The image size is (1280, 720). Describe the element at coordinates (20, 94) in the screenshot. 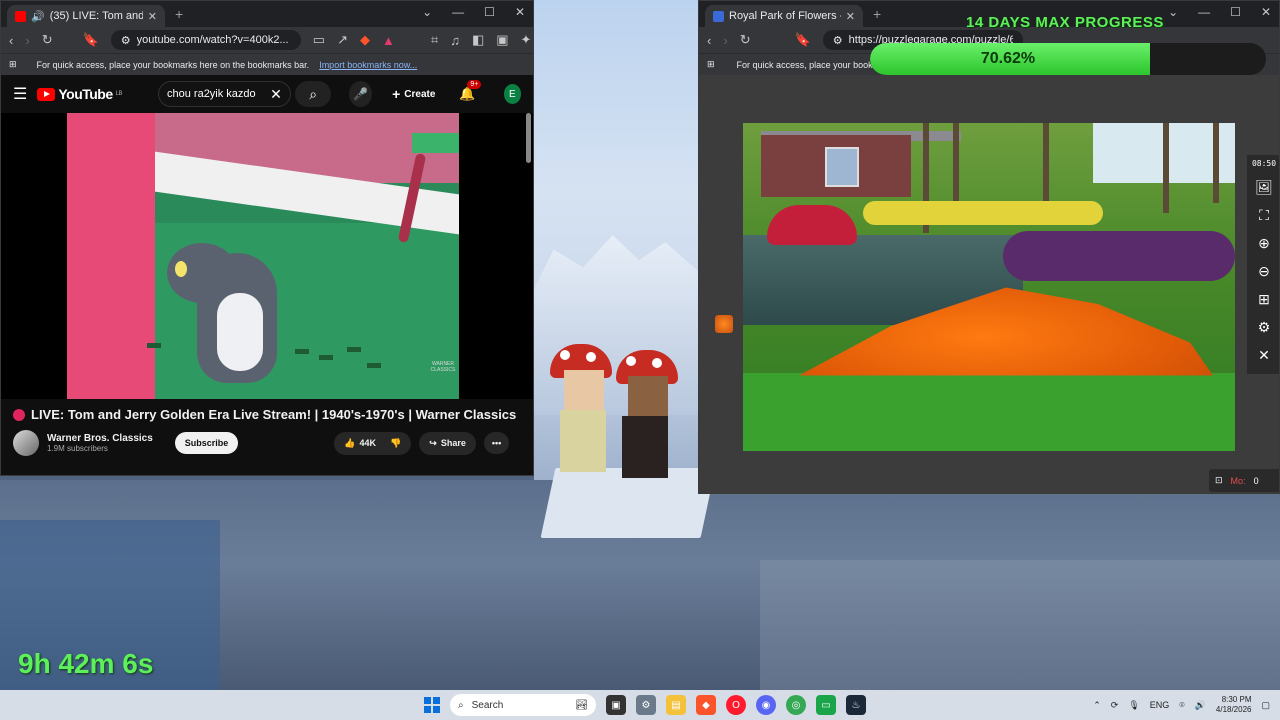

I see `hamburger-menu-icon: ☰` at that location.